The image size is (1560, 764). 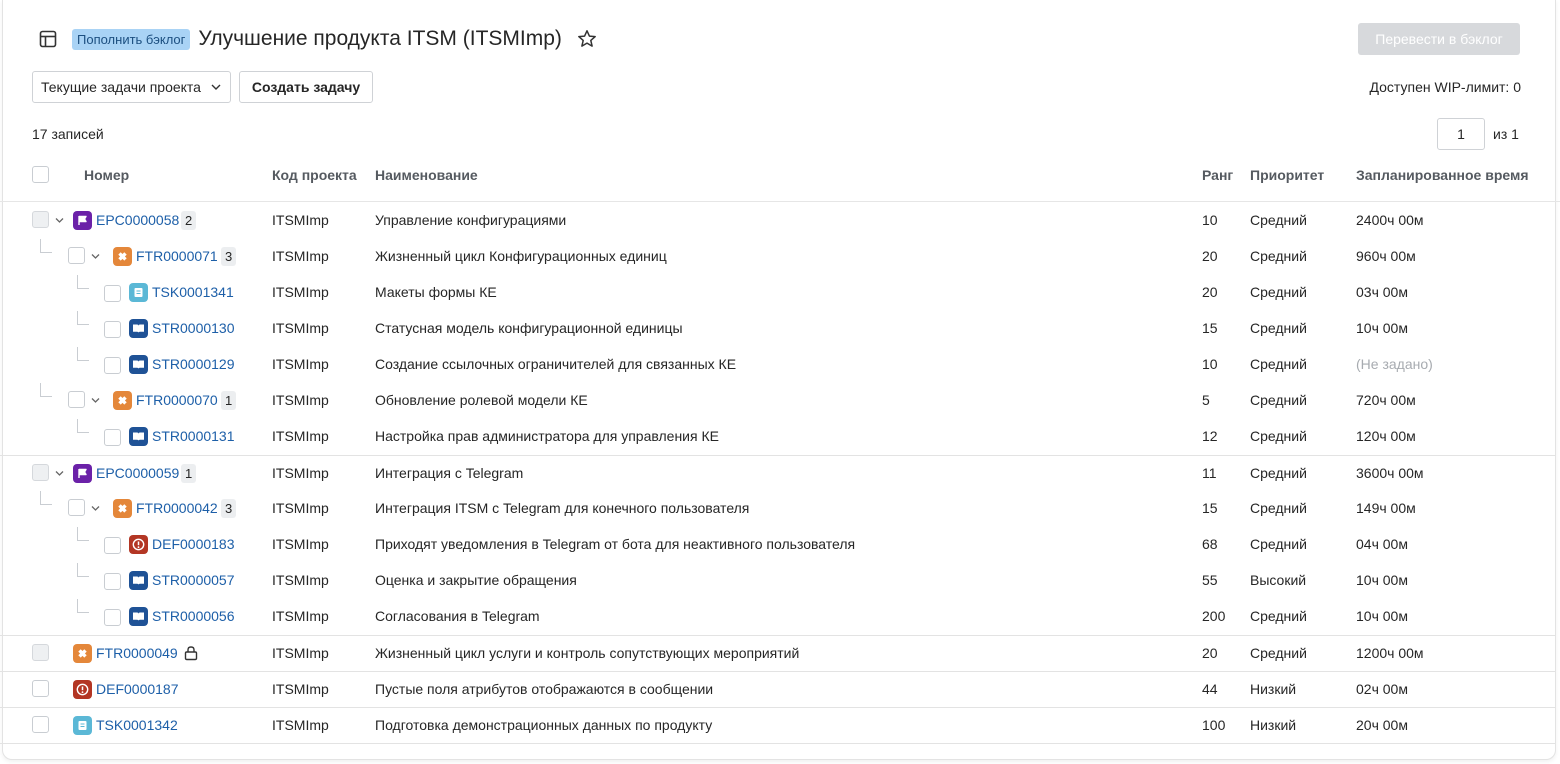 I want to click on column-planned-time: Запланированное время, so click(x=1442, y=175).